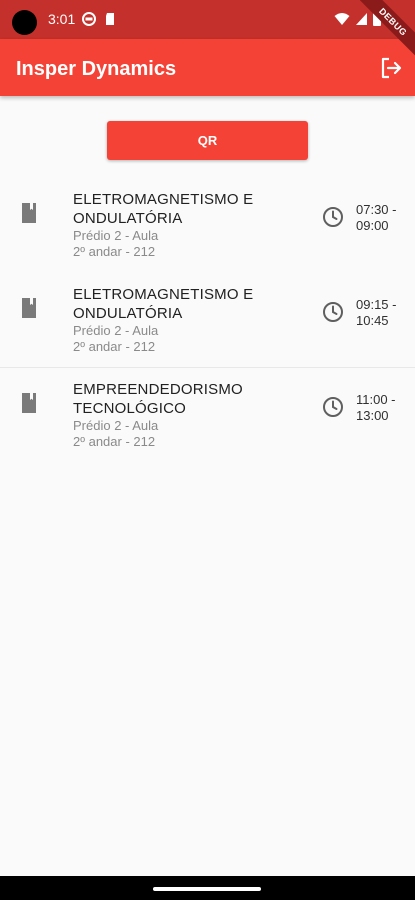 The width and height of the screenshot is (415, 900). I want to click on app-bar: Insper Dynamics, so click(207, 67).